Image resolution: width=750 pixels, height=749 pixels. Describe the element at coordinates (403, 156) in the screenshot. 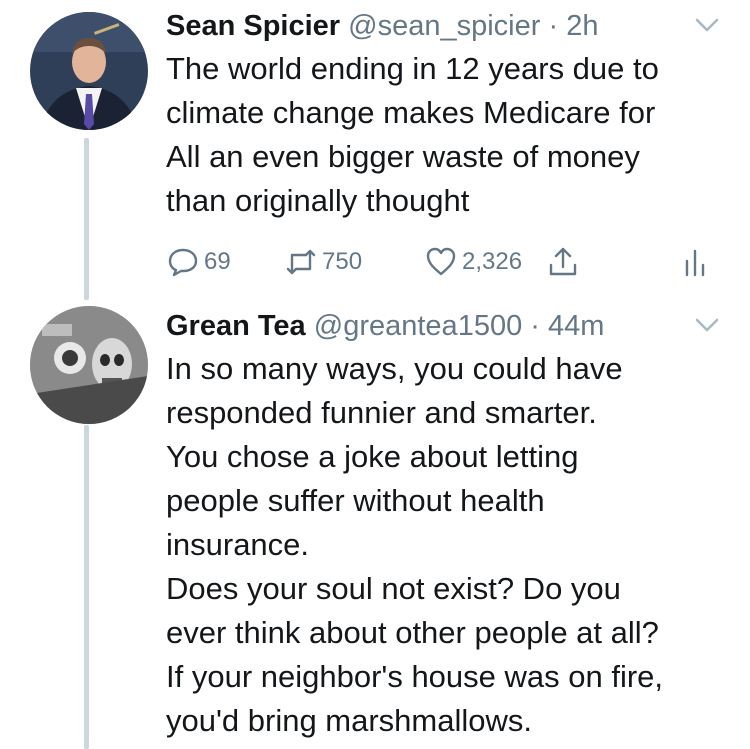

I see `tweet-text-line: All an even bigger waste of money` at that location.